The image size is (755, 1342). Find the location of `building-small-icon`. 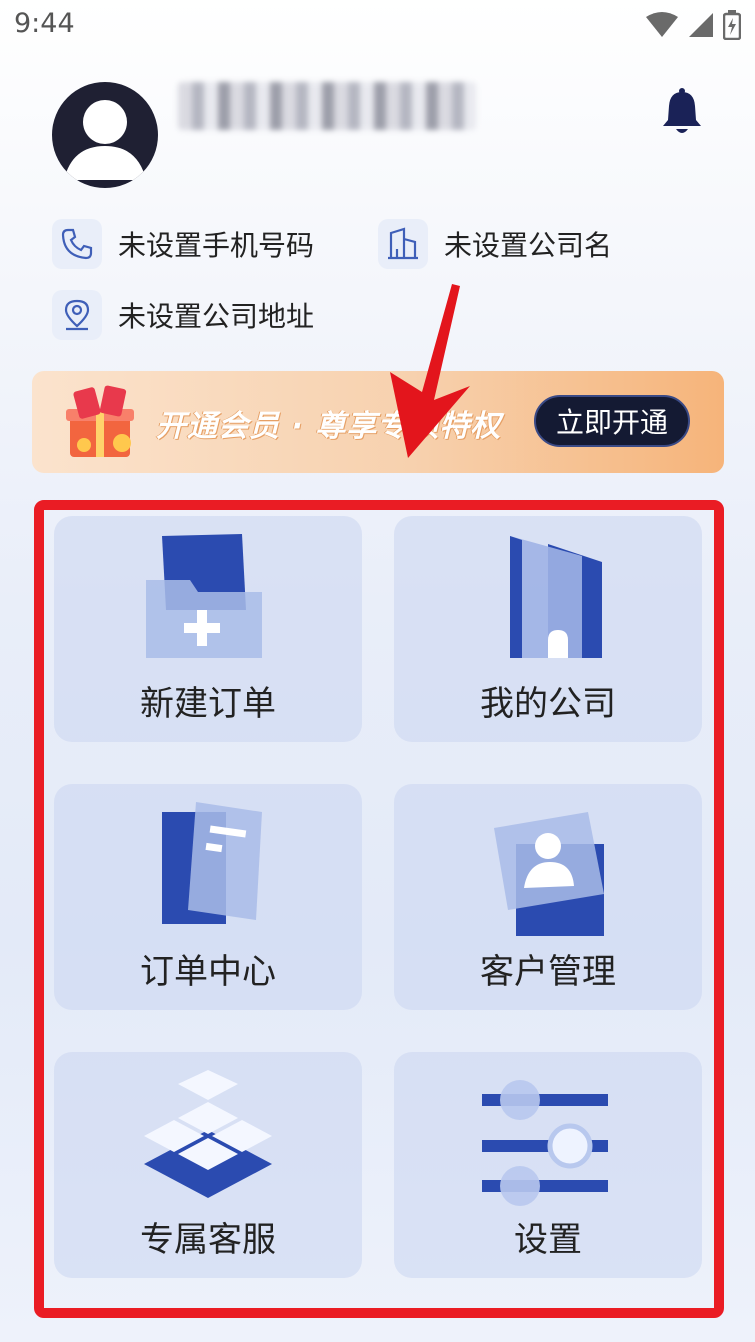

building-small-icon is located at coordinates (403, 244).